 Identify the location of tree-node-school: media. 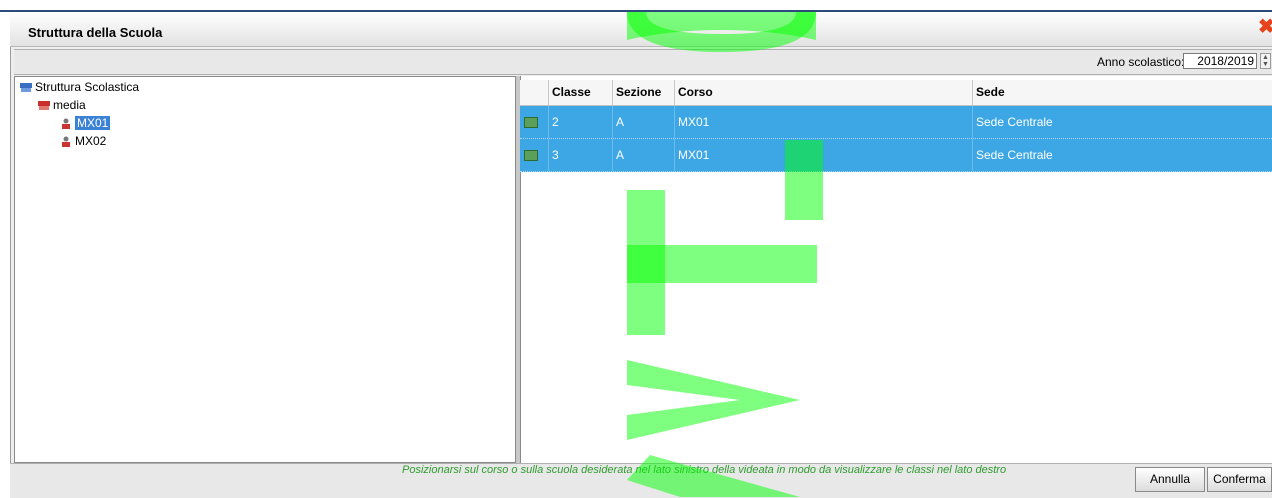
(62, 105).